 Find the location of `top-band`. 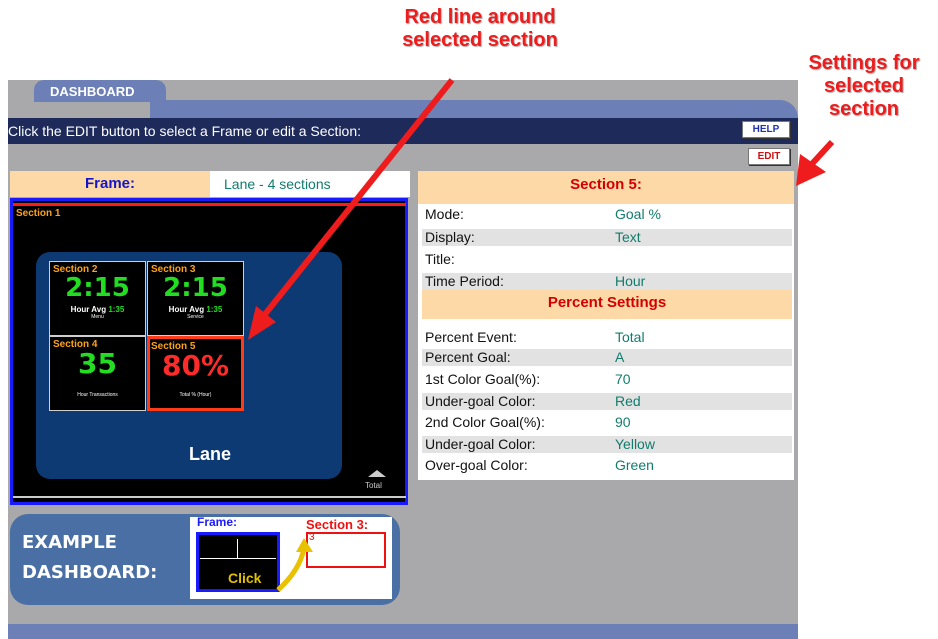

top-band is located at coordinates (474, 110).